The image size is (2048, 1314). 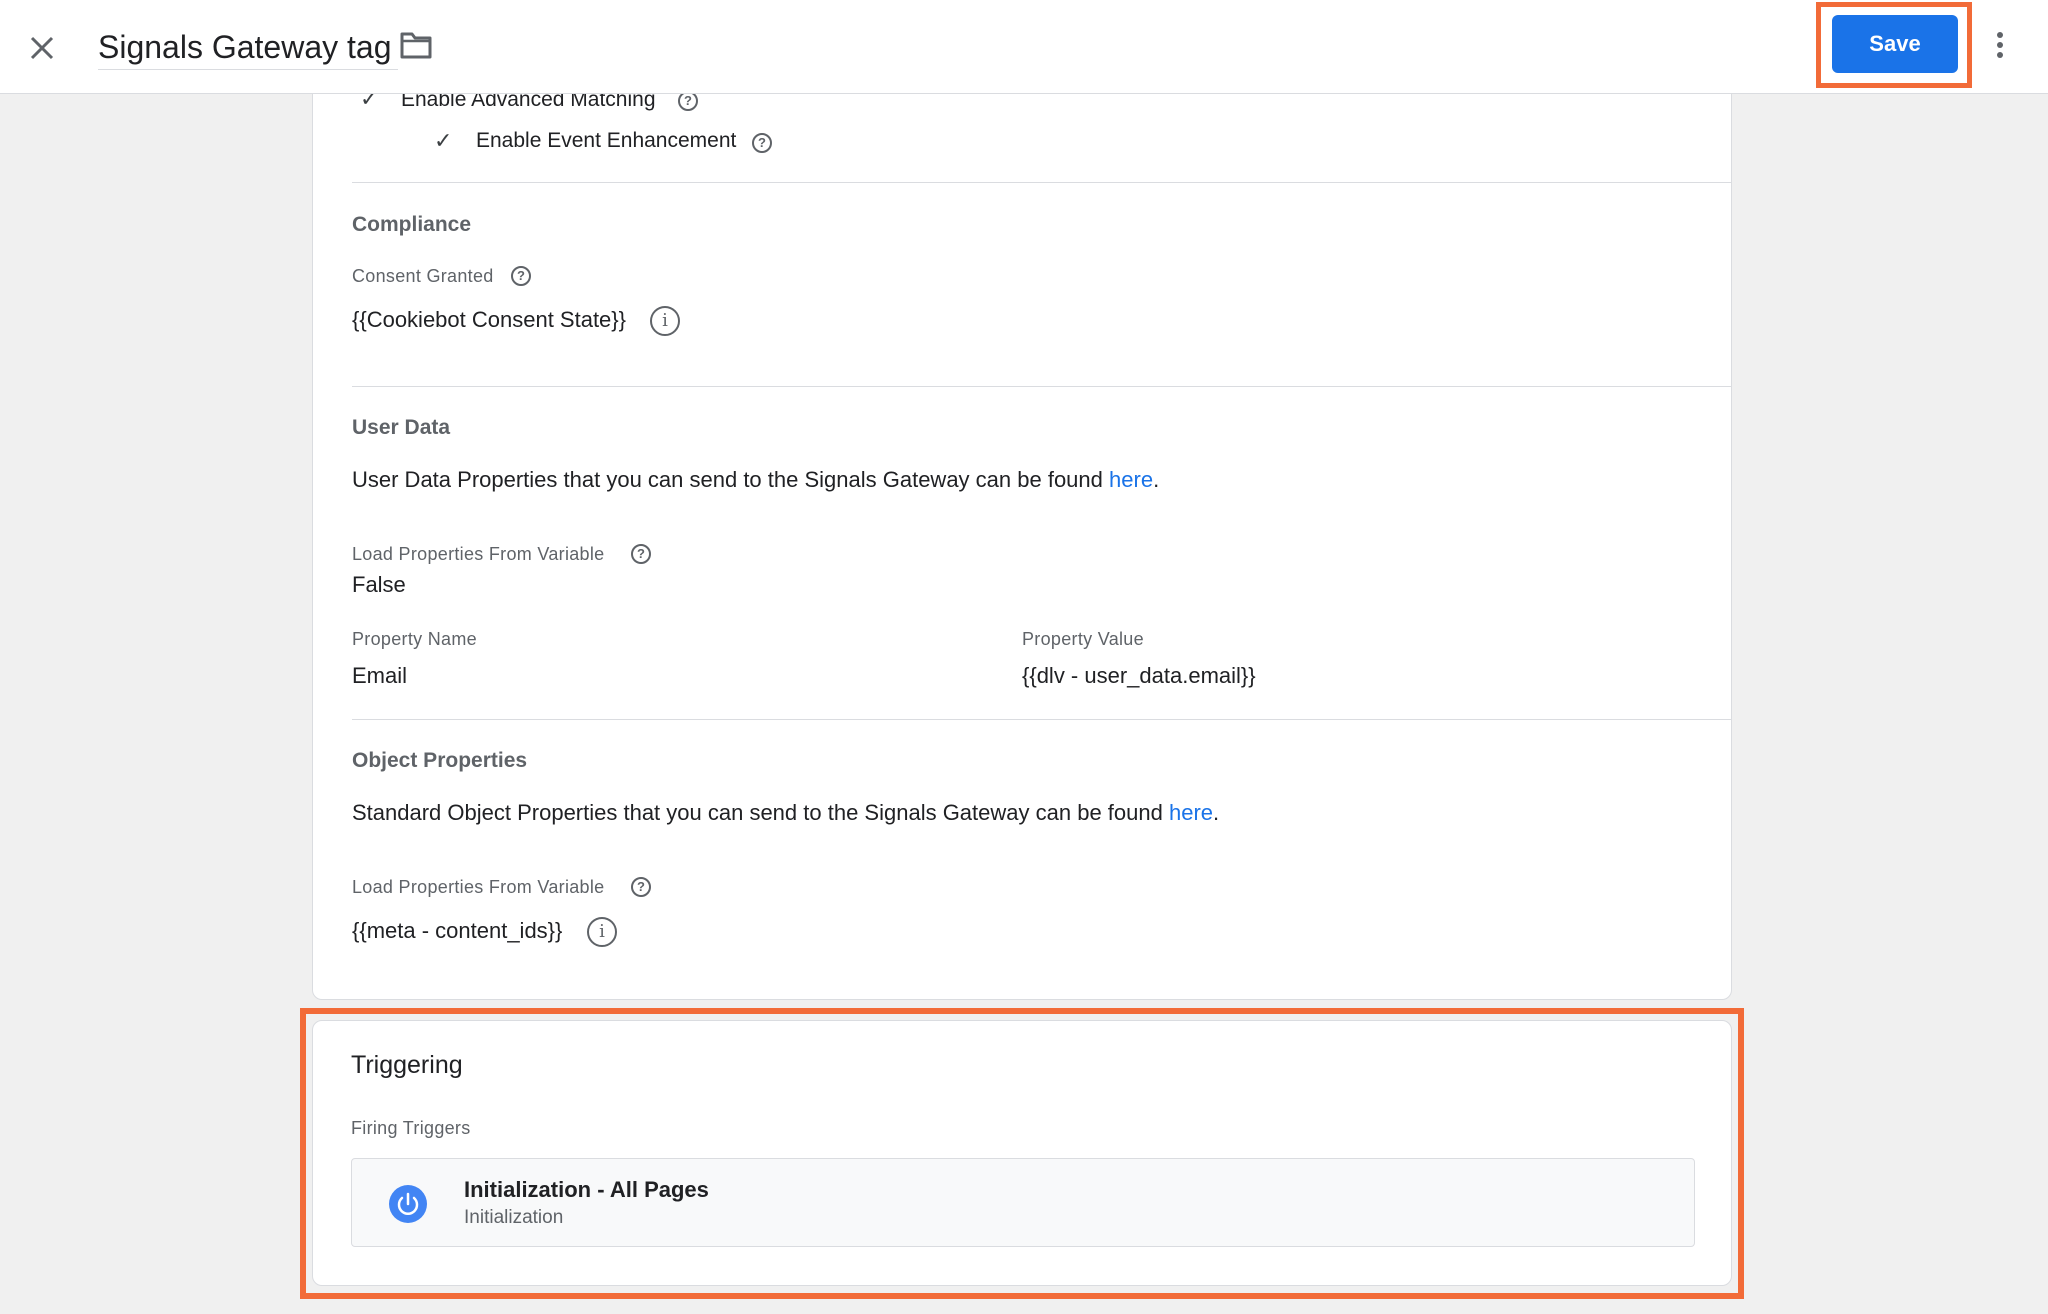 I want to click on consent-granted-label: Consent Granted, so click(x=423, y=276).